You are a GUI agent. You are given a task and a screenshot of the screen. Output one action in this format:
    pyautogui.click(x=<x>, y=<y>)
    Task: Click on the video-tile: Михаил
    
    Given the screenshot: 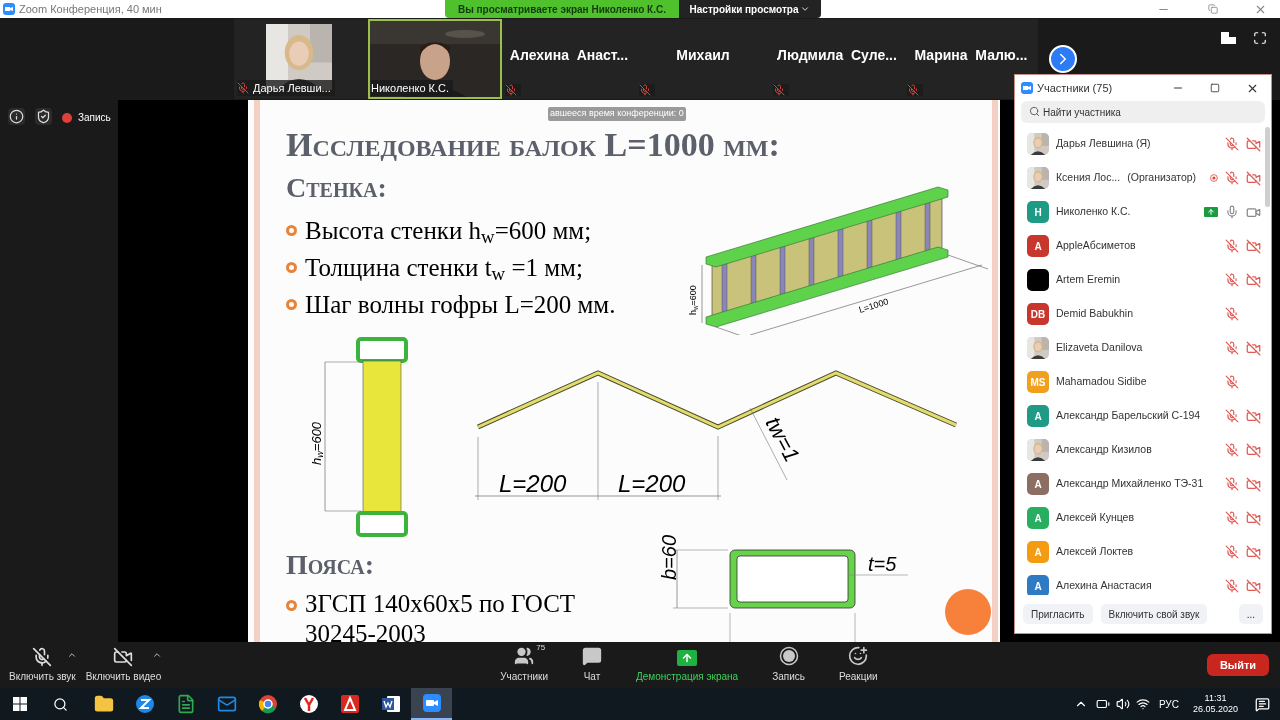 What is the action you would take?
    pyautogui.click(x=703, y=59)
    